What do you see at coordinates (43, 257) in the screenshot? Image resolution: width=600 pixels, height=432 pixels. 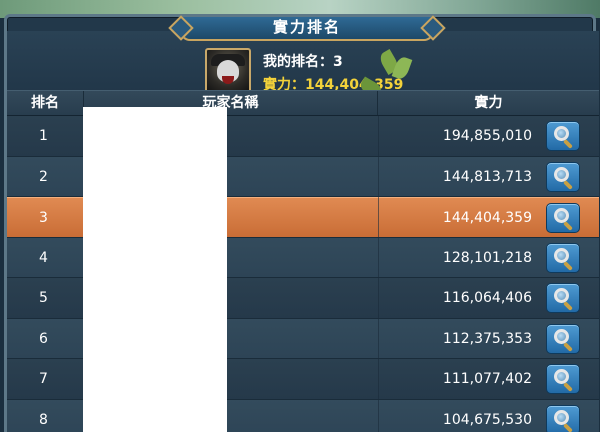 I see `row-rank: 4` at bounding box center [43, 257].